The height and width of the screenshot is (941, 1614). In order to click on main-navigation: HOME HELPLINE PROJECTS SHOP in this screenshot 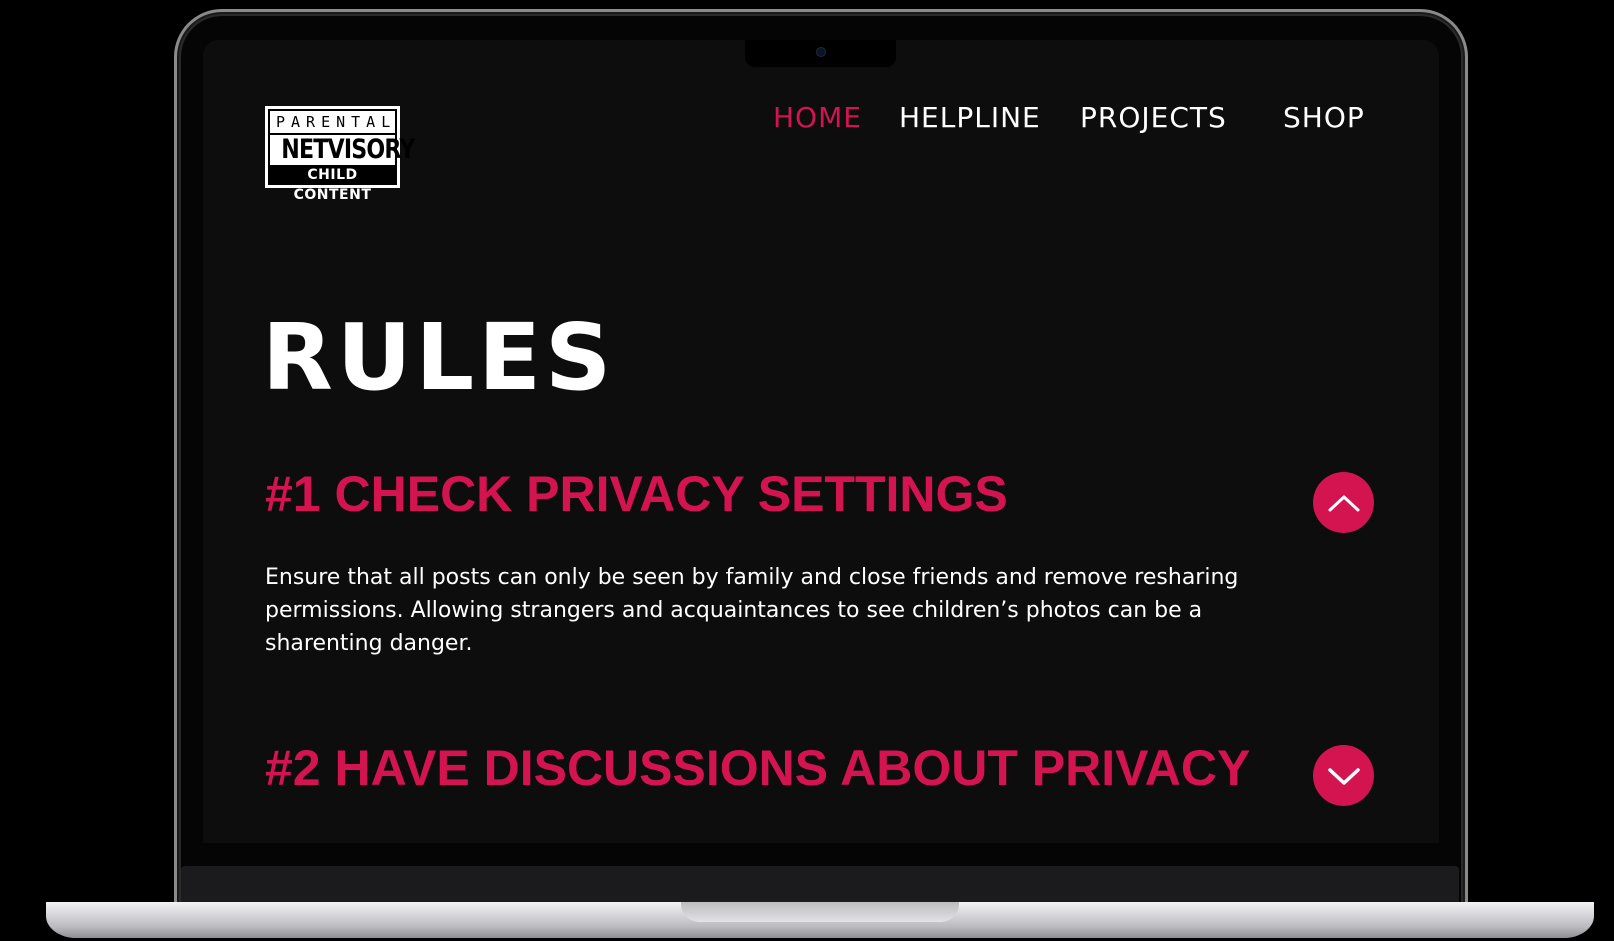, I will do `click(821, 118)`.